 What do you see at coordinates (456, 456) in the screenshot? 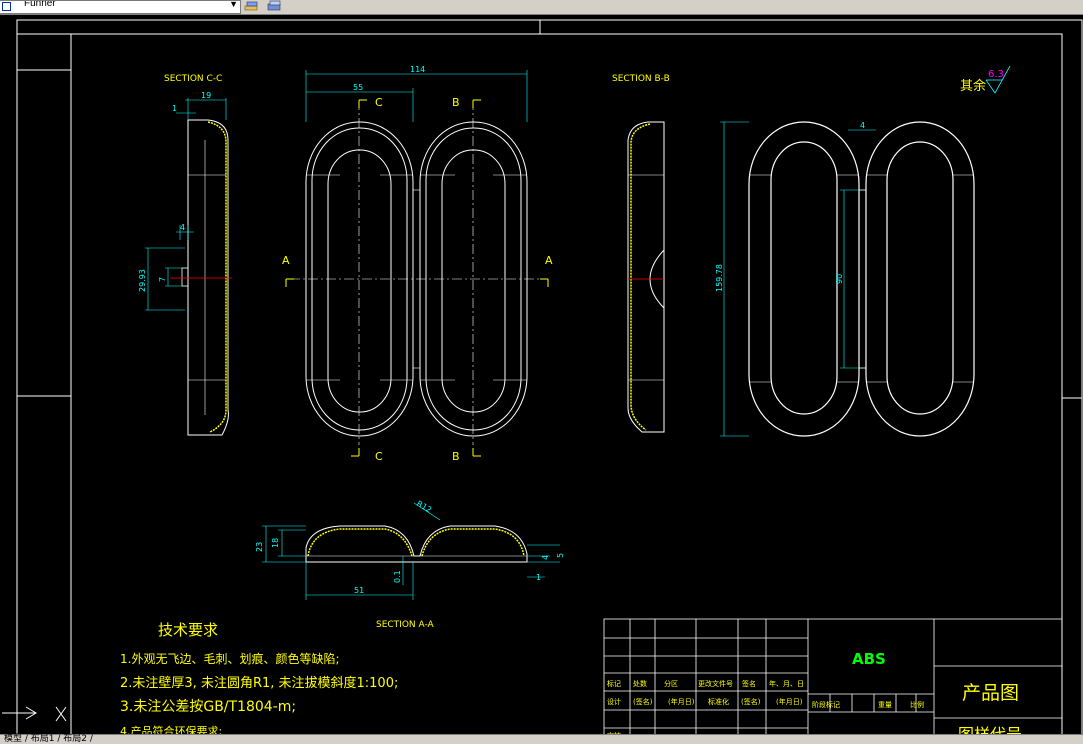
I see `cut-b-bottom: B` at bounding box center [456, 456].